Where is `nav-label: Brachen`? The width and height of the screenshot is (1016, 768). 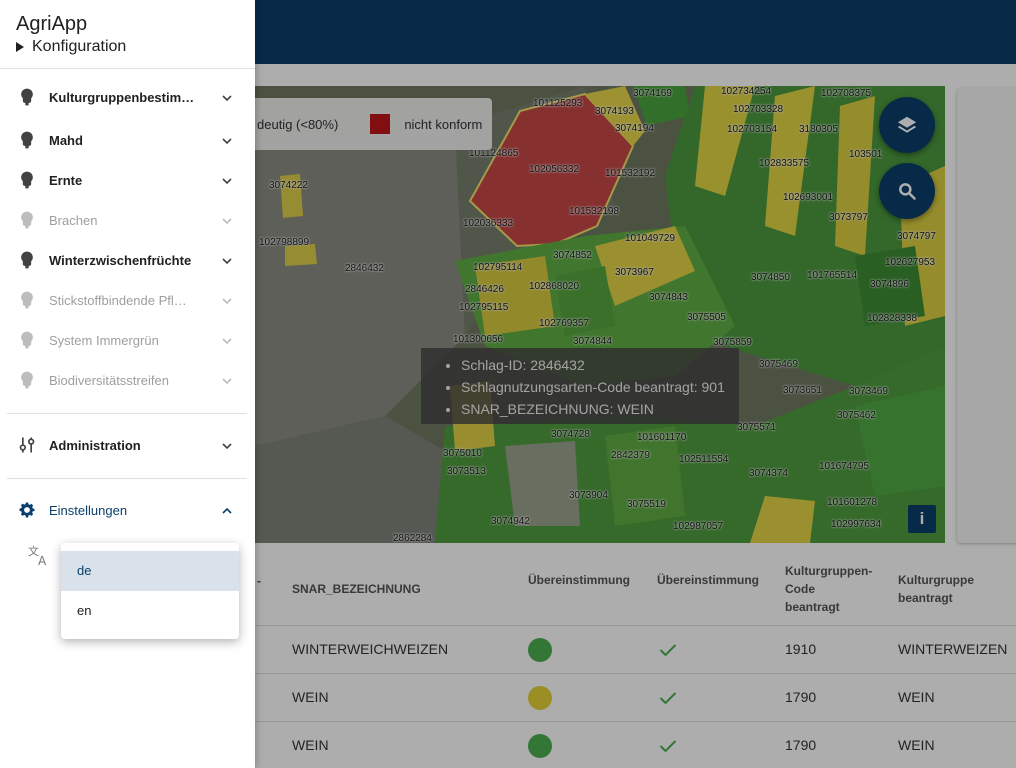
nav-label: Brachen is located at coordinates (73, 220).